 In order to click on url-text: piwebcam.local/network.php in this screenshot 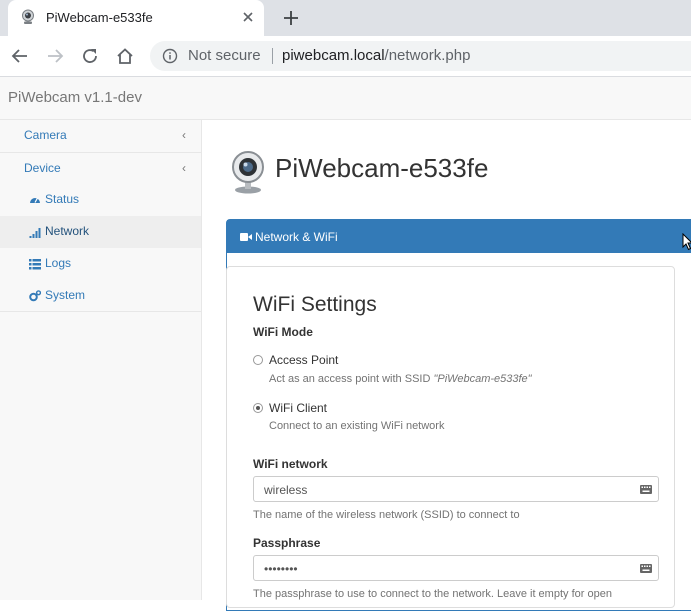, I will do `click(376, 55)`.